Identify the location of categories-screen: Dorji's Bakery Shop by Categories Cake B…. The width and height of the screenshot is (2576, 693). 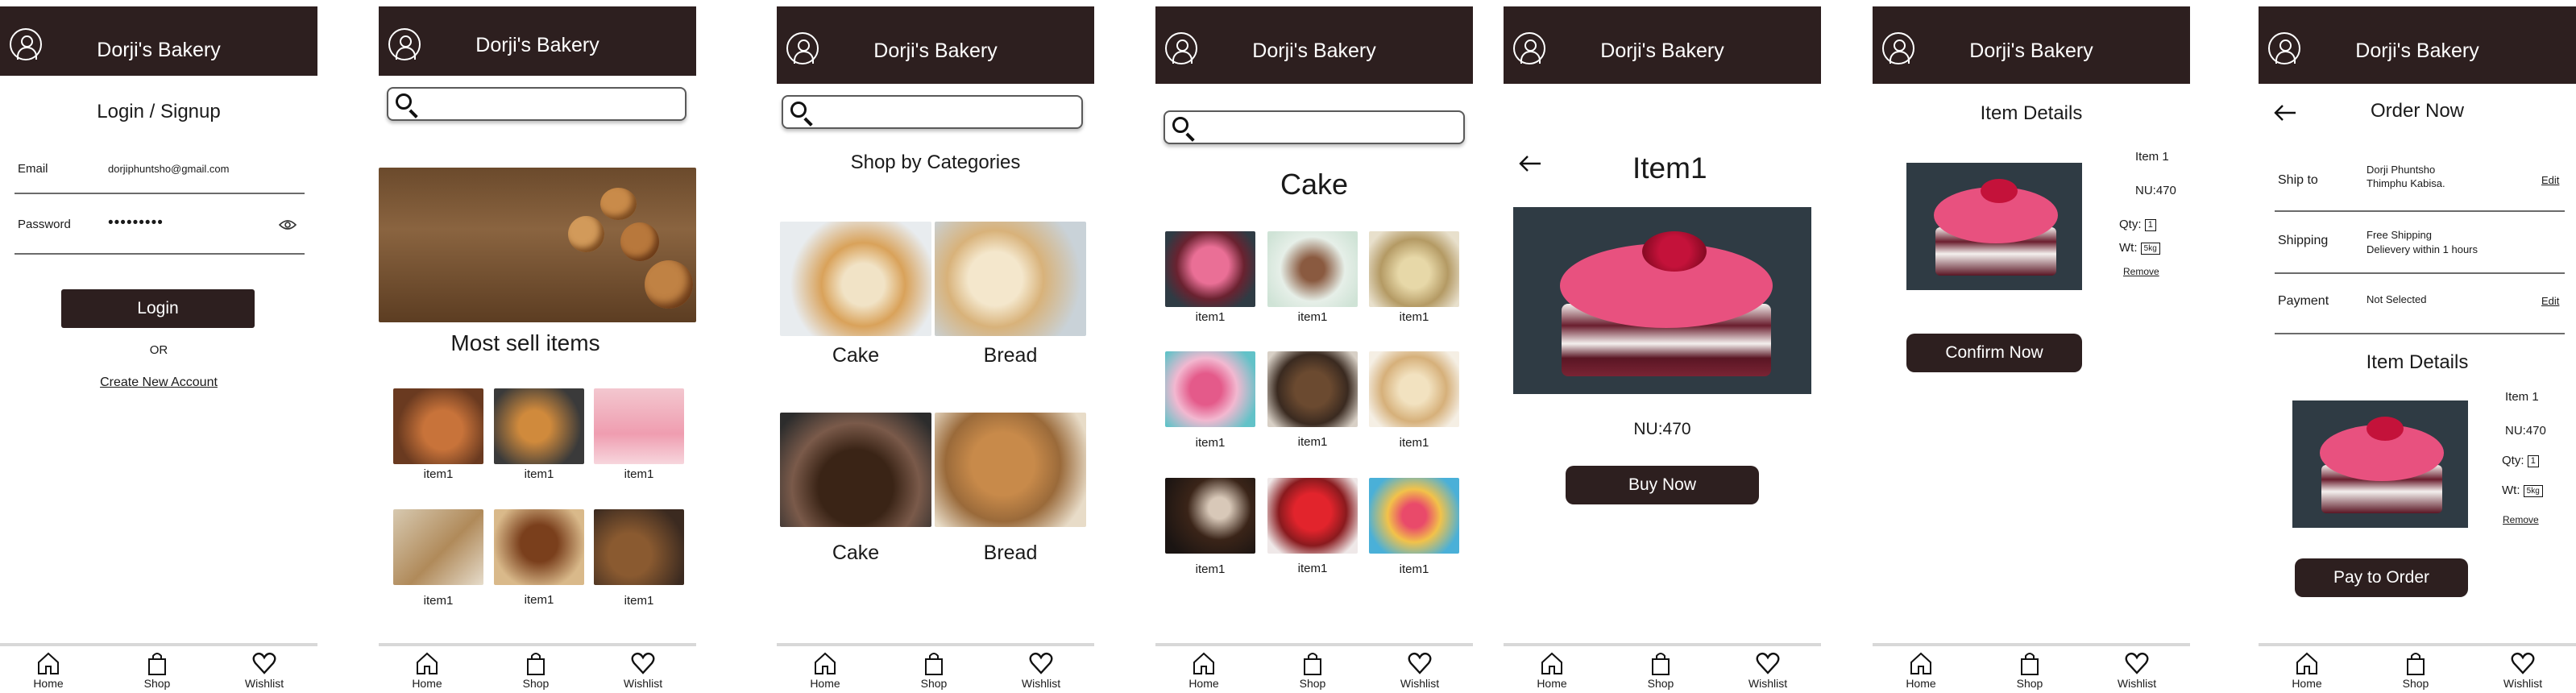
(936, 350).